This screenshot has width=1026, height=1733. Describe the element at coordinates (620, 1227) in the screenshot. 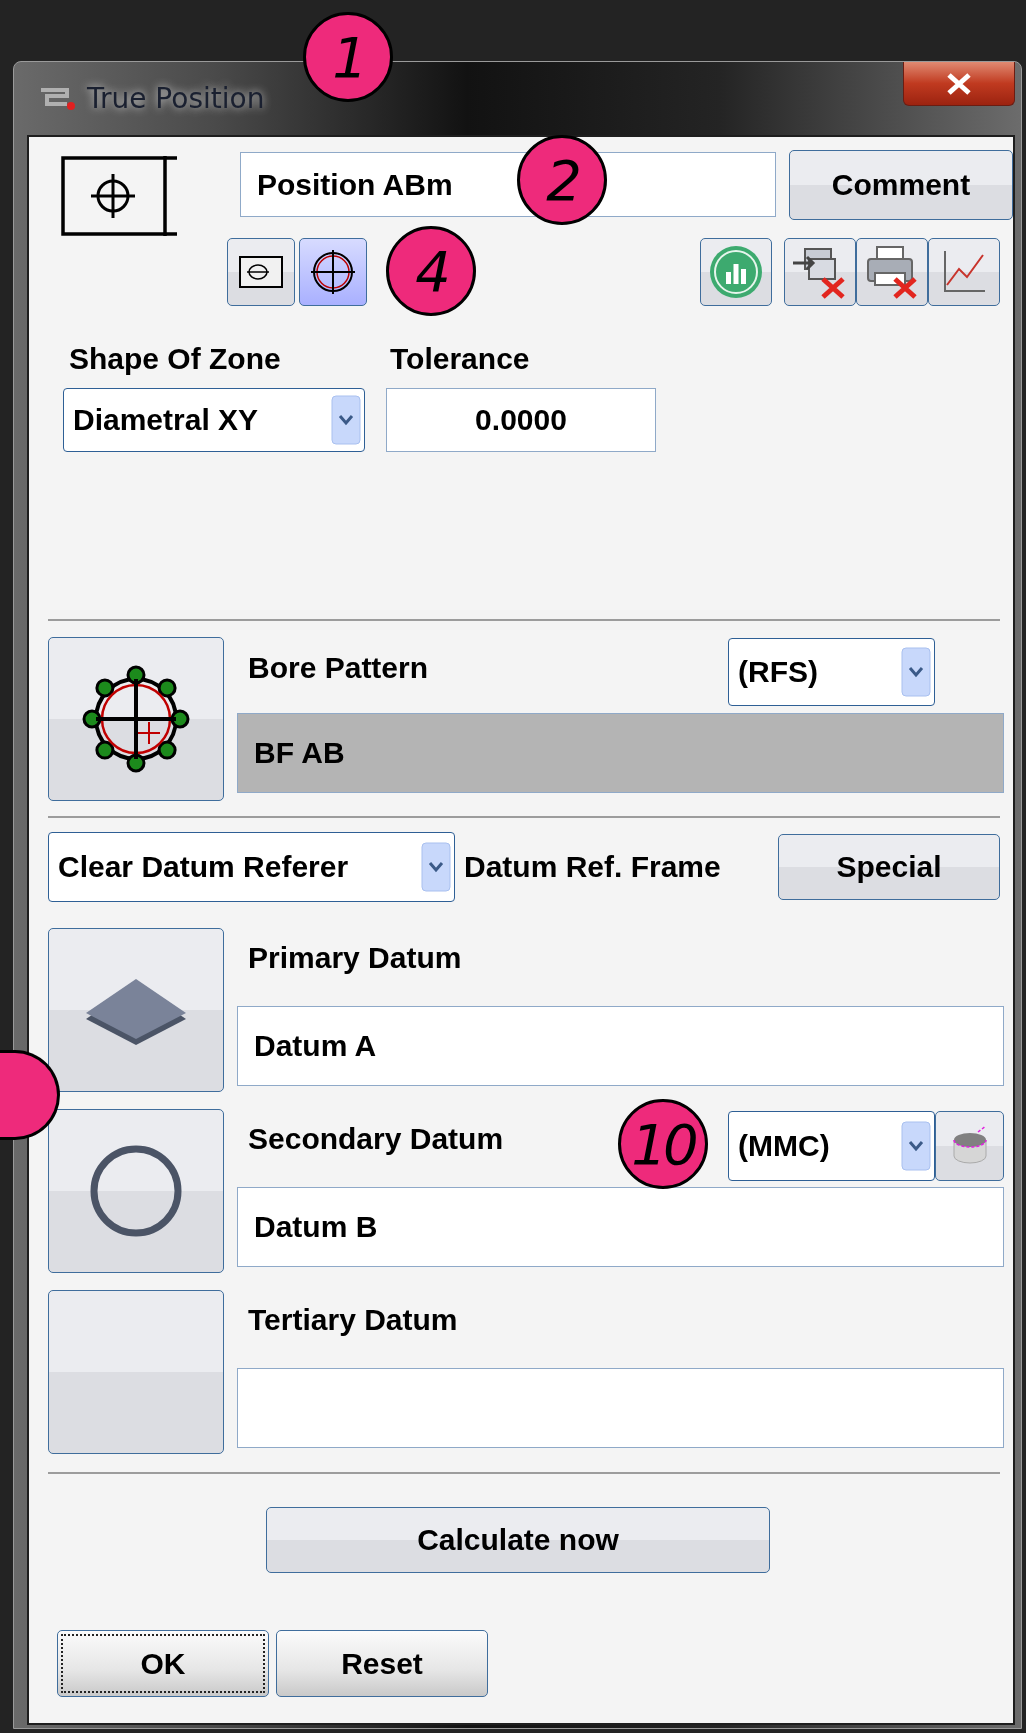

I see `datum-field: Datum B` at that location.